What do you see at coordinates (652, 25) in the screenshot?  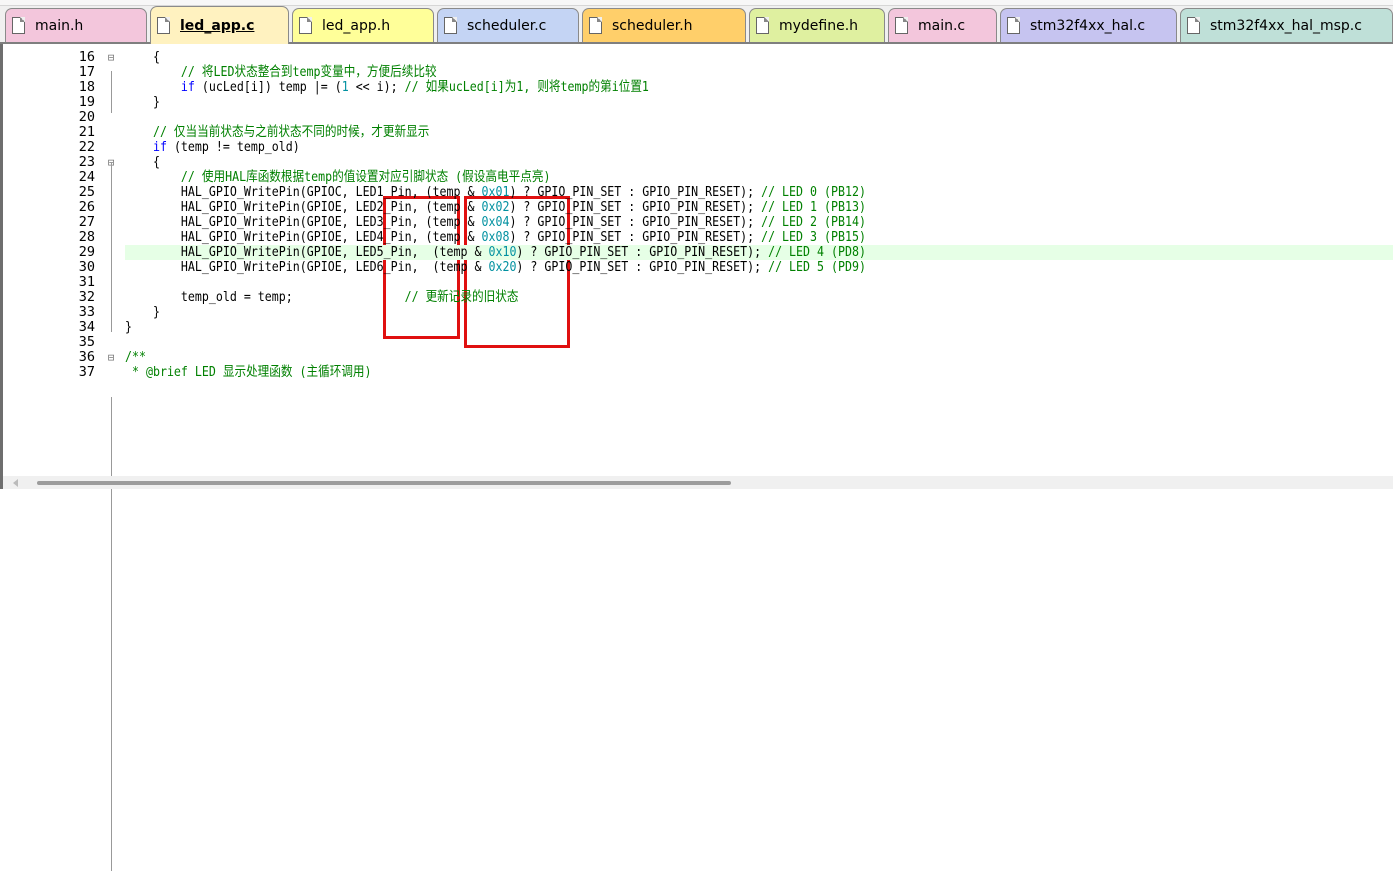 I see `file-tab-label: scheduler.h` at bounding box center [652, 25].